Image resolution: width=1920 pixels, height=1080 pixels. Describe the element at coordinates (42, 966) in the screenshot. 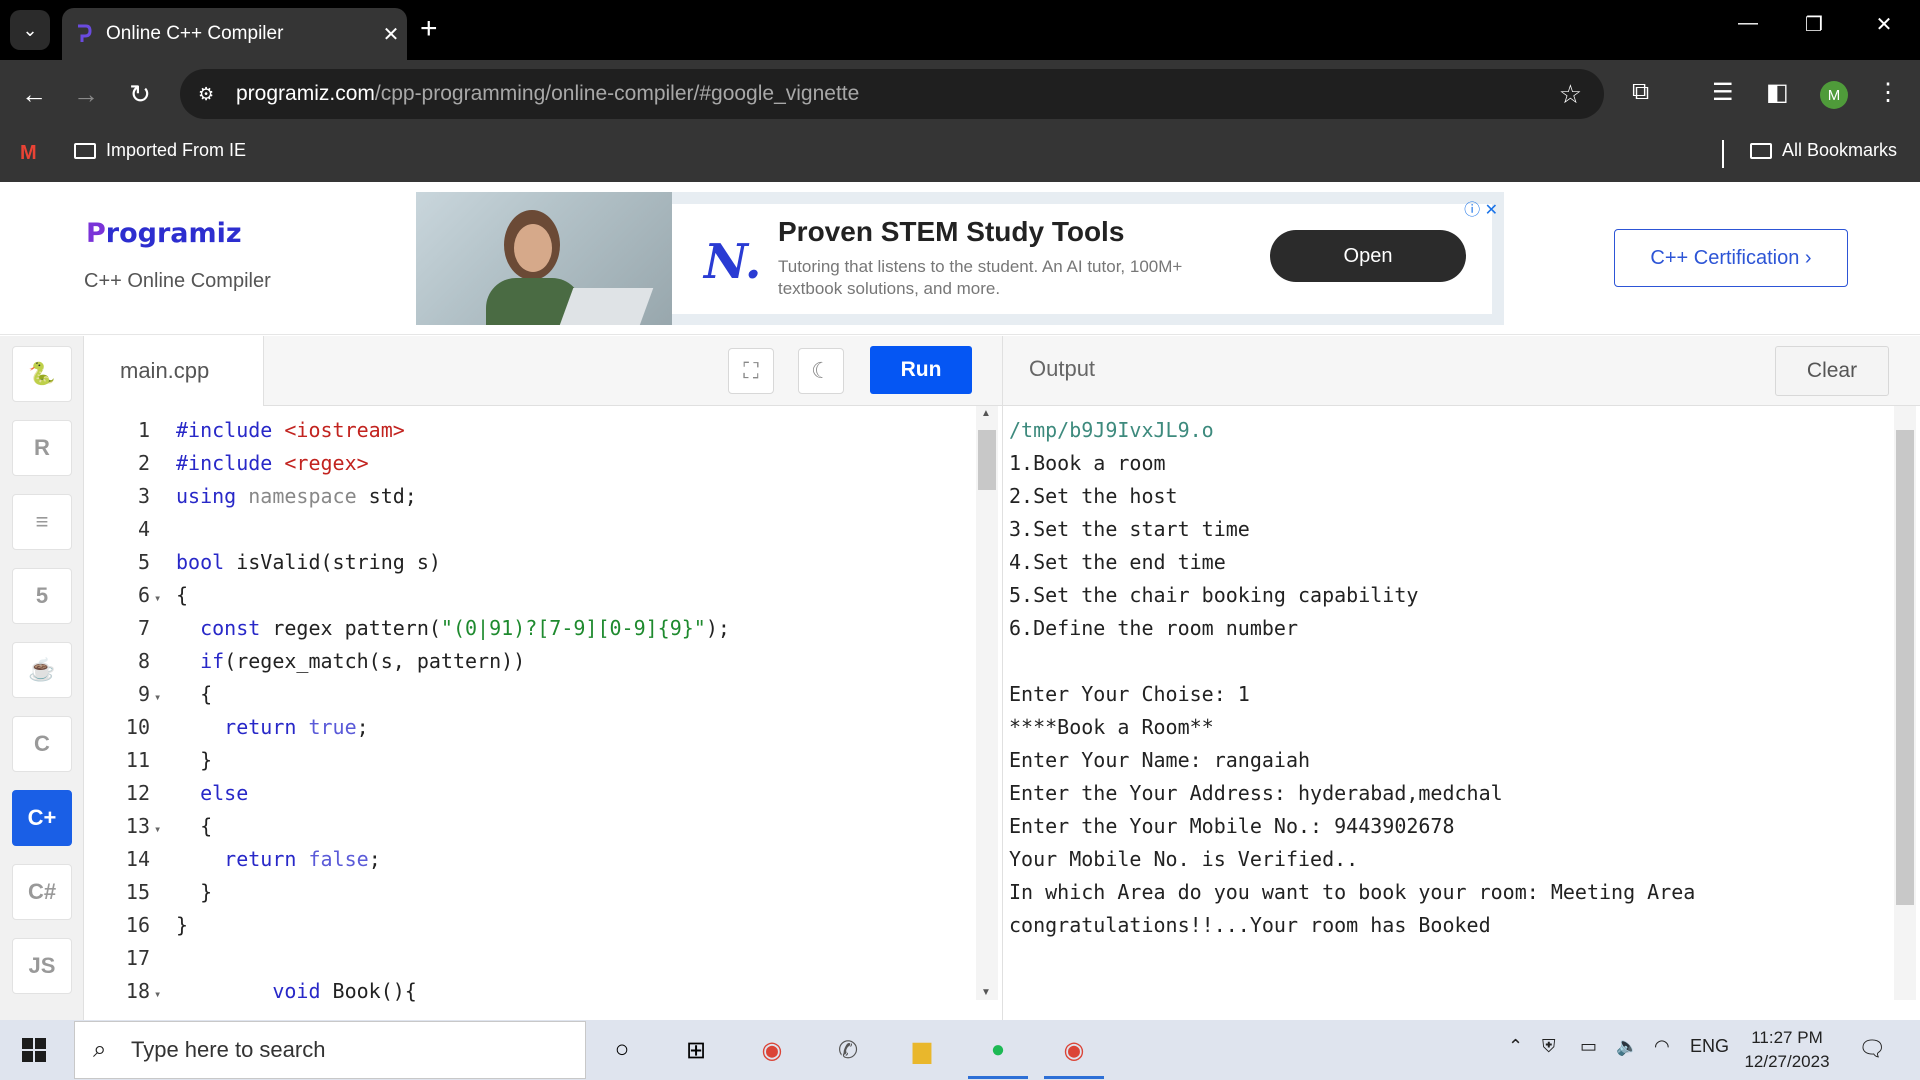

I see `language-js-button: JS` at that location.